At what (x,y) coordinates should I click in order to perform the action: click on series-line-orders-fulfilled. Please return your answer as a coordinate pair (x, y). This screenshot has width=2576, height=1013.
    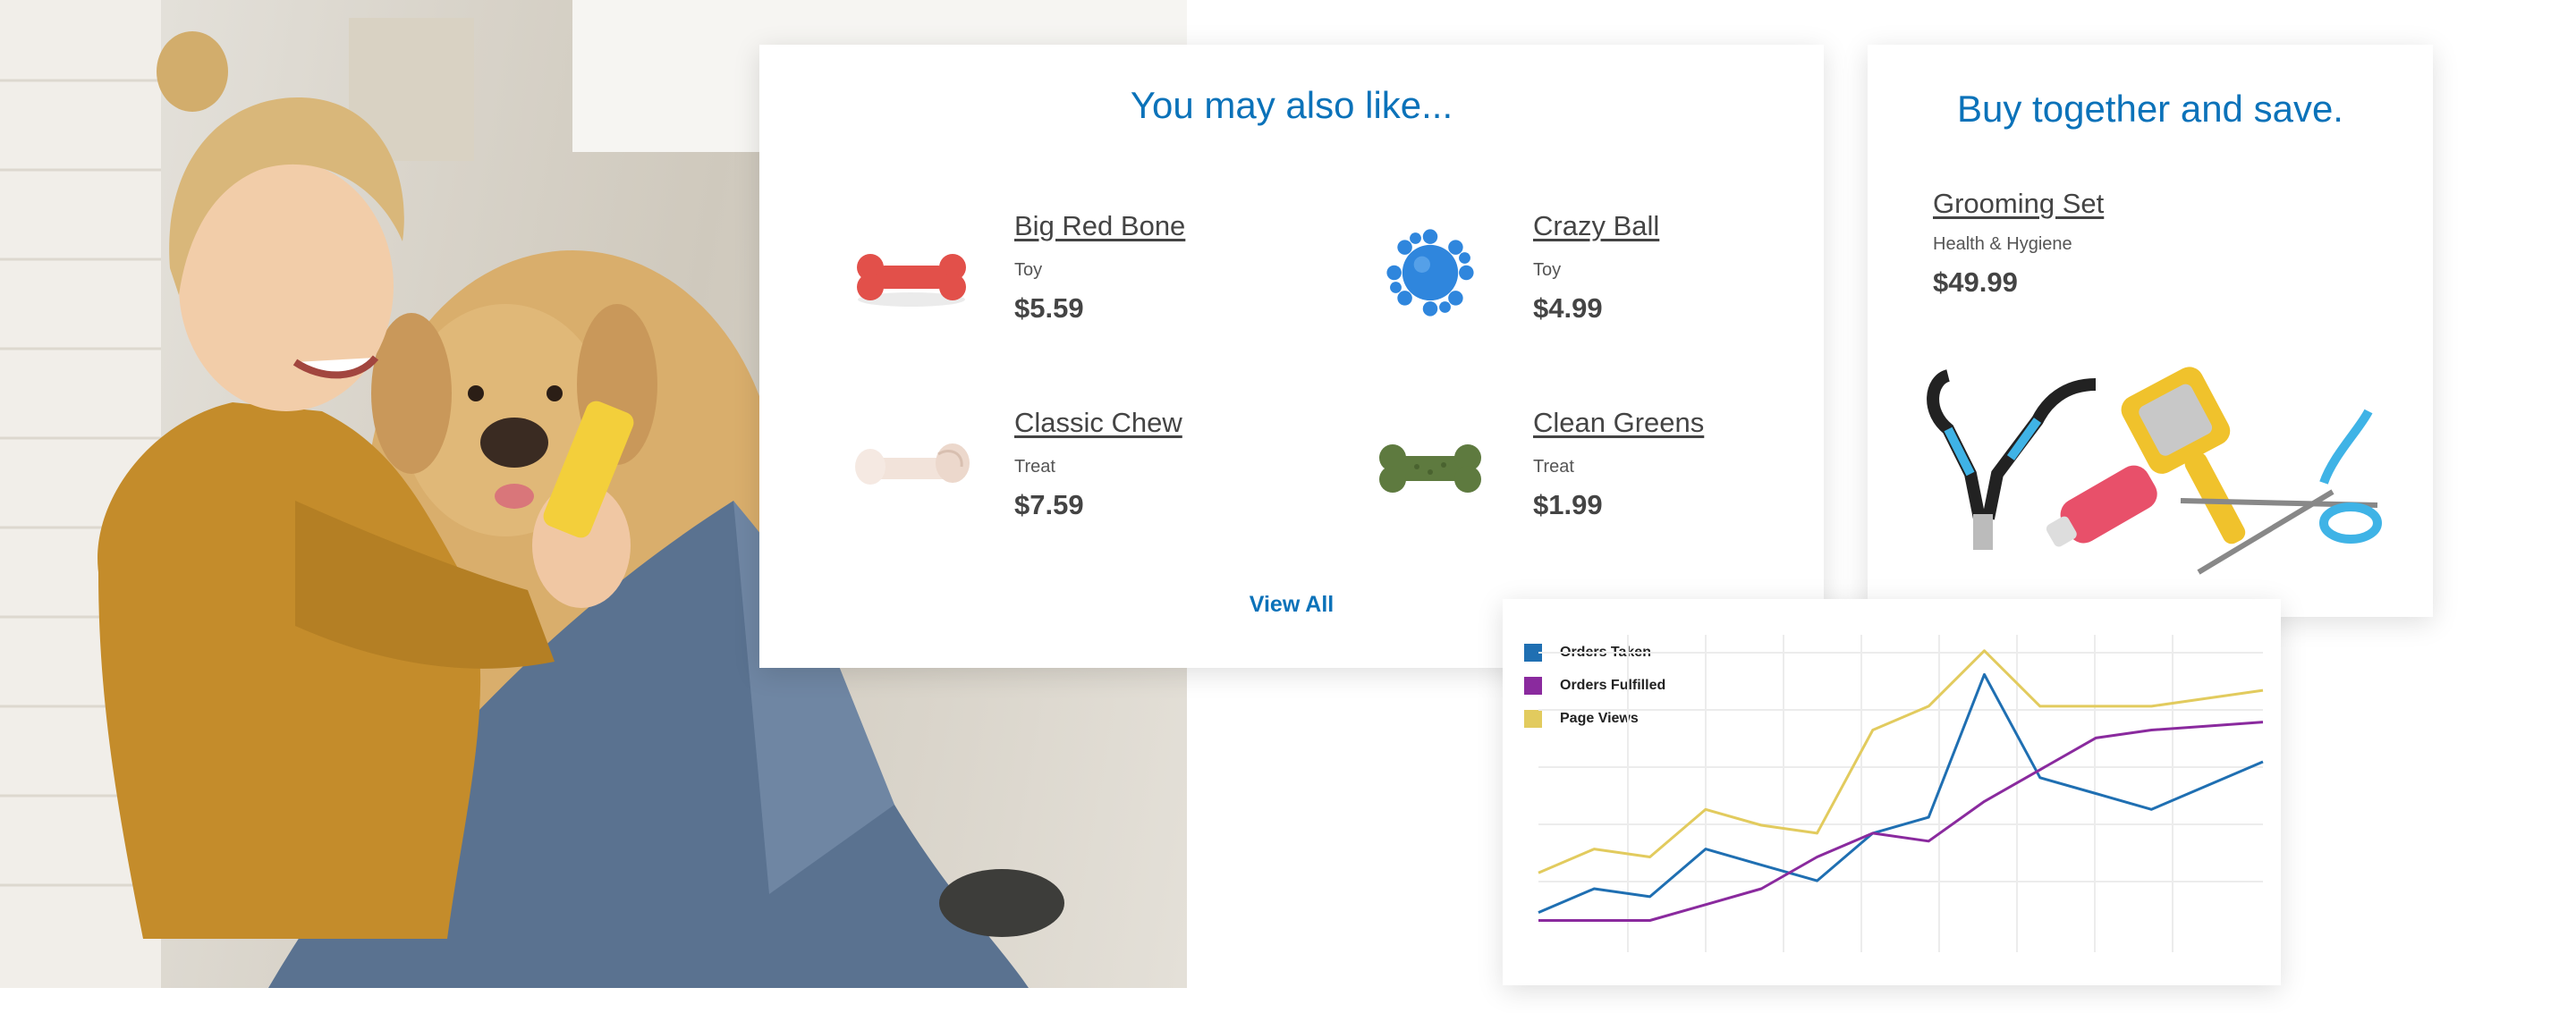
    Looking at the image, I should click on (1901, 821).